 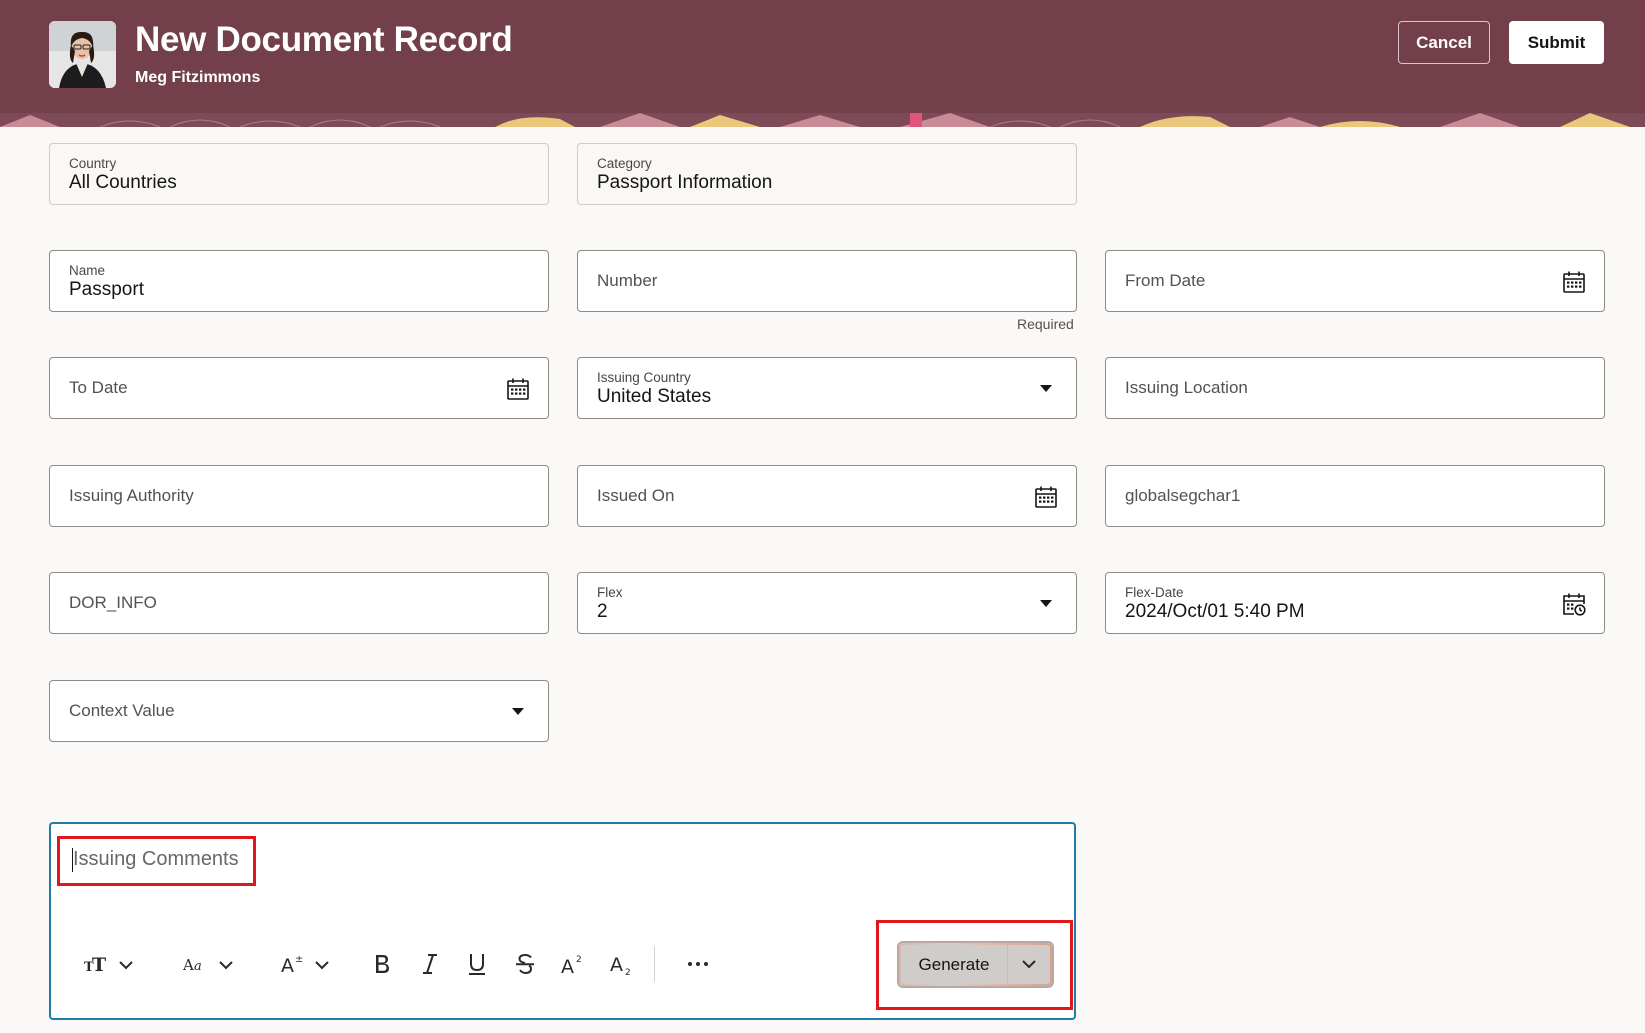 What do you see at coordinates (1215, 611) in the screenshot?
I see `flex-date-value: 2024/Oct/01 5:40 PM` at bounding box center [1215, 611].